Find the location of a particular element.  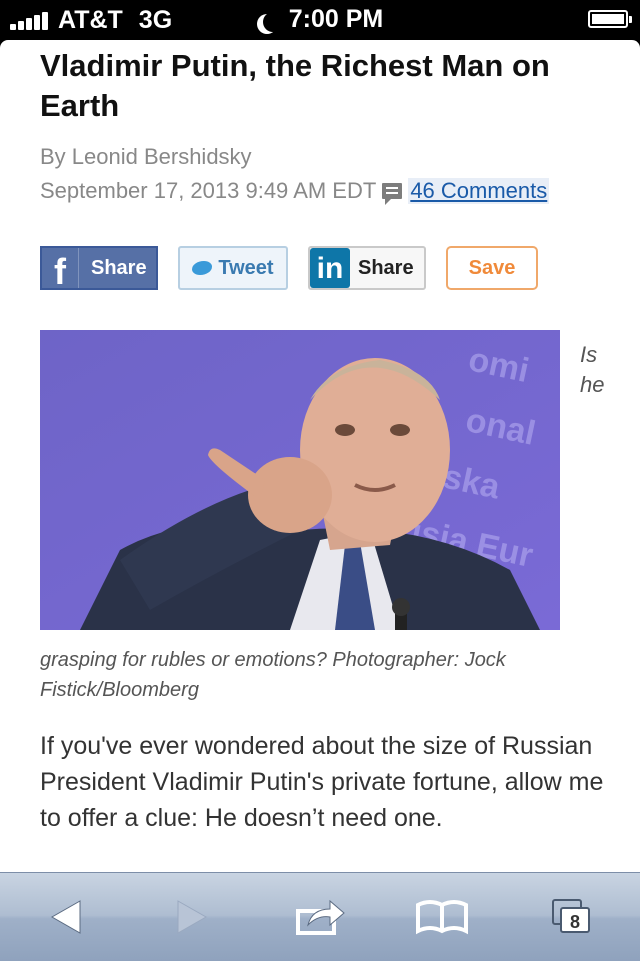

tweet-button: Tweet is located at coordinates (233, 268).